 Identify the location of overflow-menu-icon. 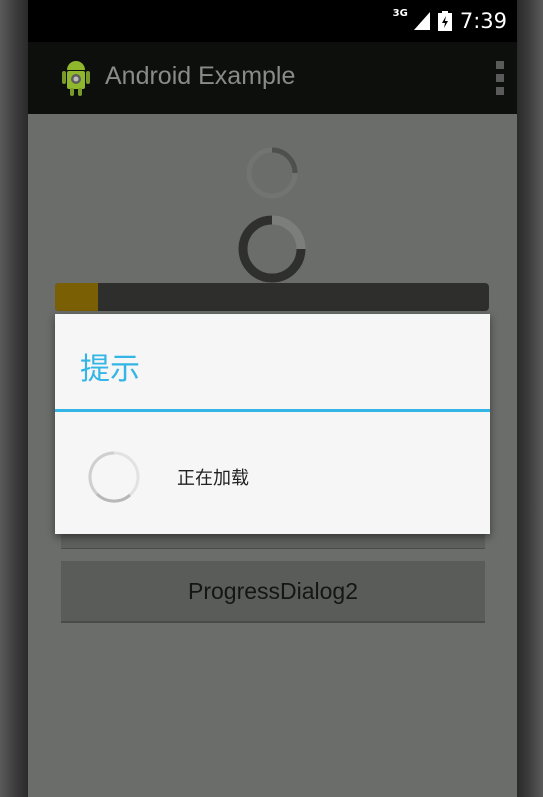
(500, 78).